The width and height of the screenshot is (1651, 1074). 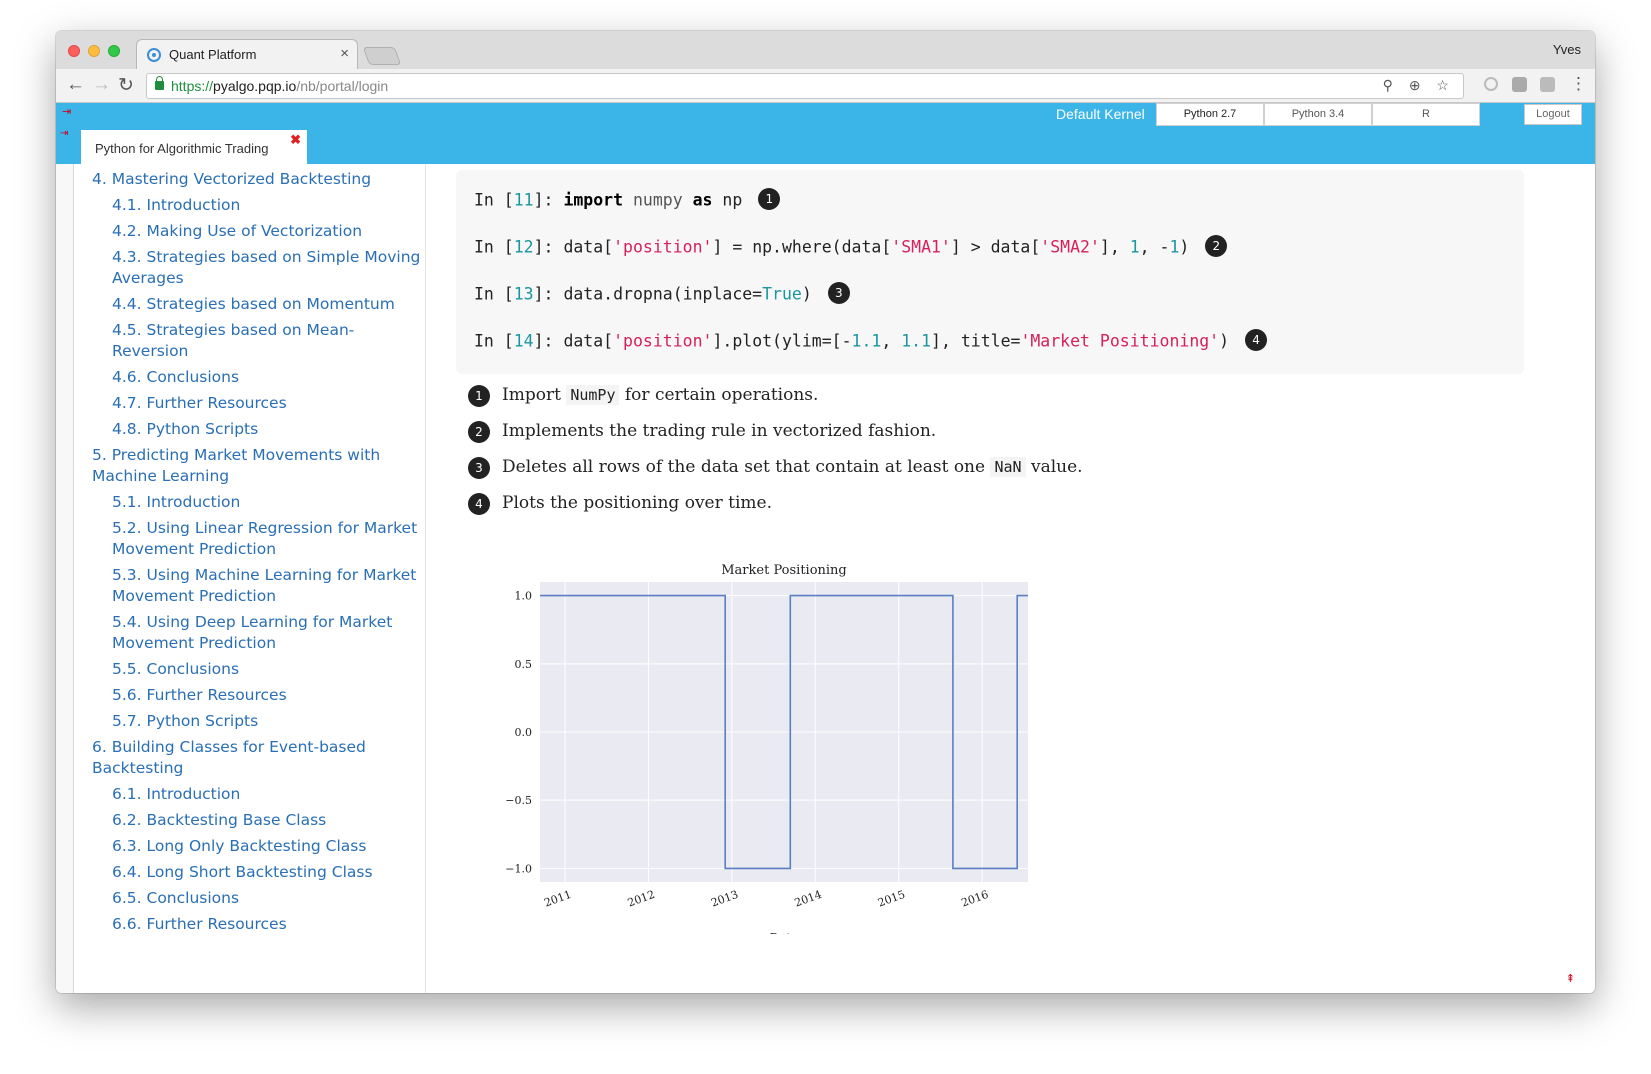 I want to click on close-notebook-icon: ✖, so click(x=295, y=140).